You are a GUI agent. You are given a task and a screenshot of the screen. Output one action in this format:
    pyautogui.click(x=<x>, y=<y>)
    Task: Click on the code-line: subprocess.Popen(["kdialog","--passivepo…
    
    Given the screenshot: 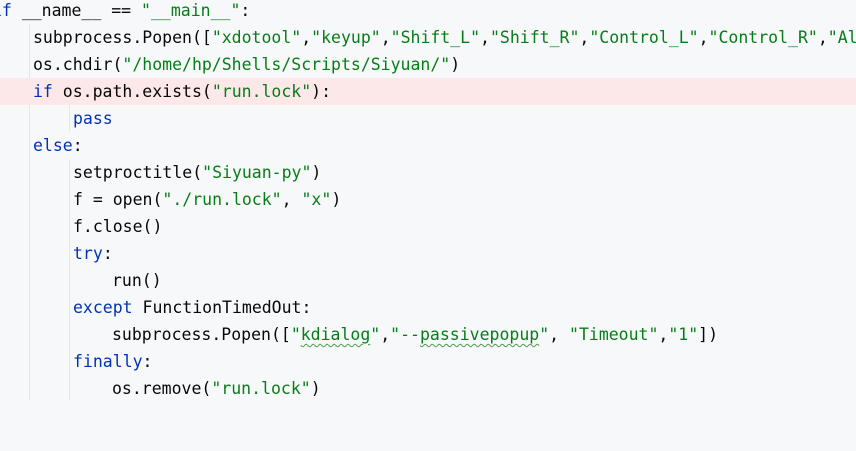 What is the action you would take?
    pyautogui.click(x=428, y=334)
    